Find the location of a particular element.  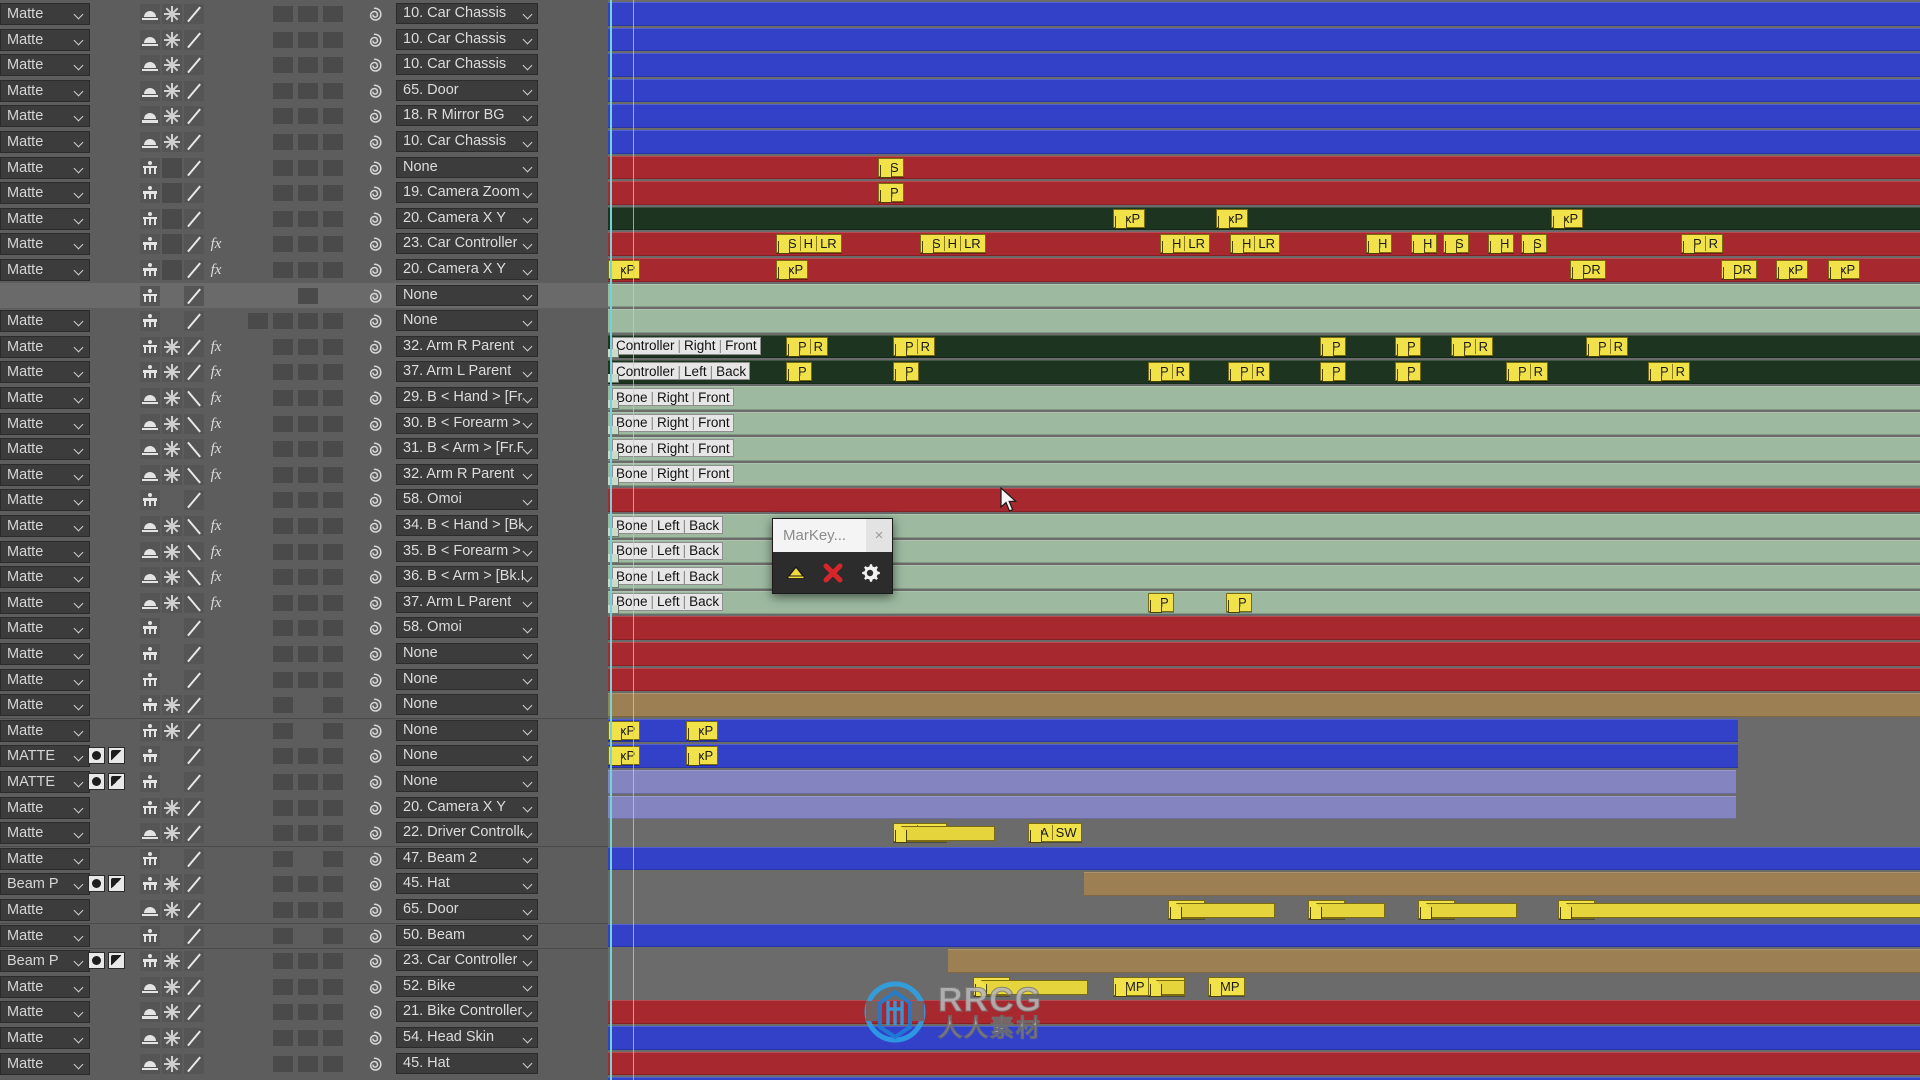

layer-row: MATTE None is located at coordinates (304, 782).